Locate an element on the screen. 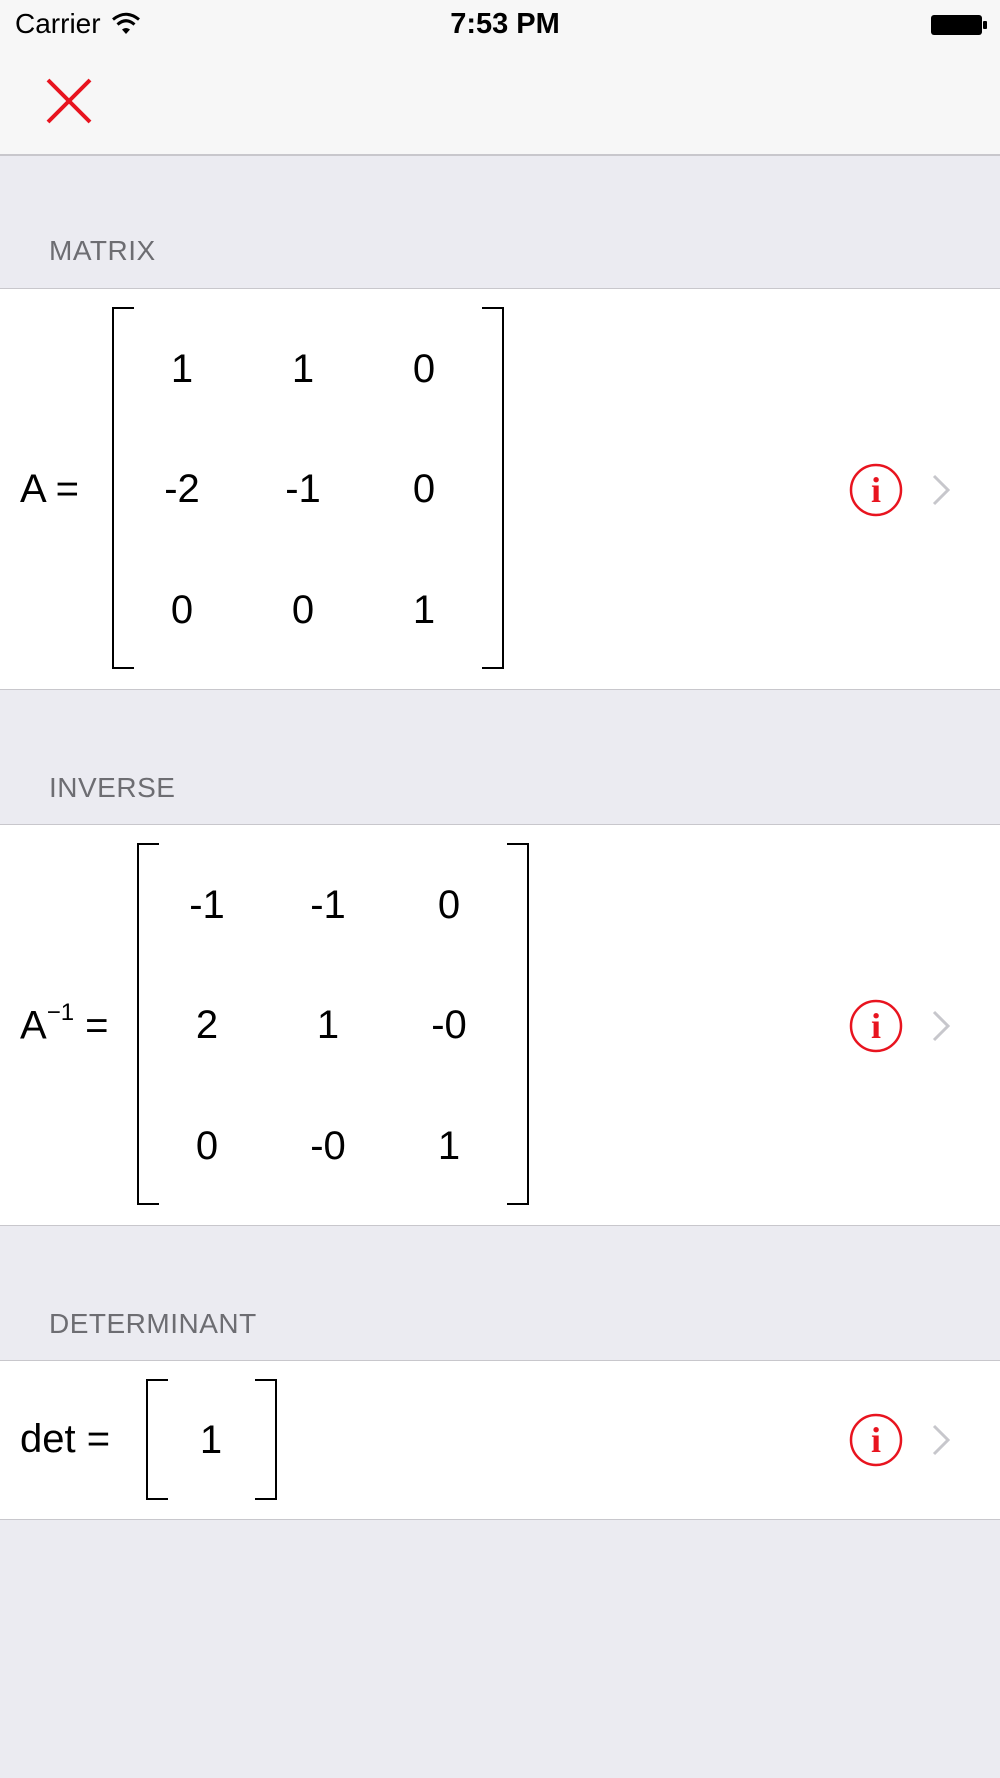 This screenshot has width=1000, height=1778. matrix-entry: -2 is located at coordinates (182, 489).